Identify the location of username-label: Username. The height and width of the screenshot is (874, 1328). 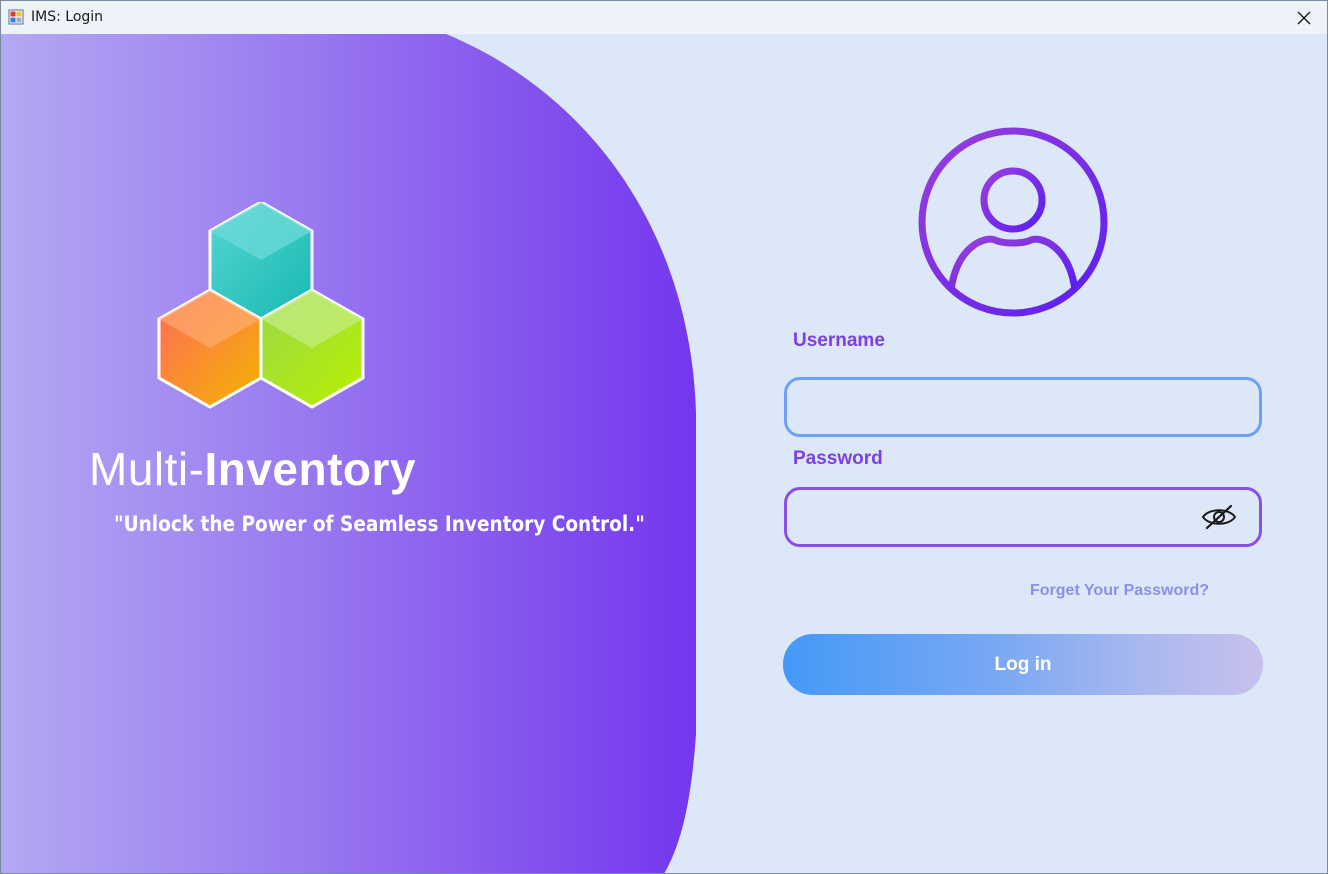
(839, 340).